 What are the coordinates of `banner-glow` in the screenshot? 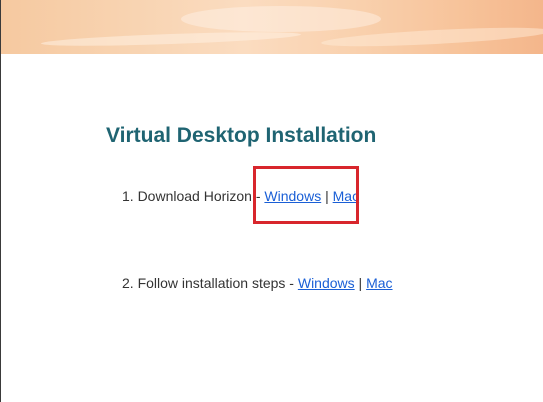 It's located at (281, 19).